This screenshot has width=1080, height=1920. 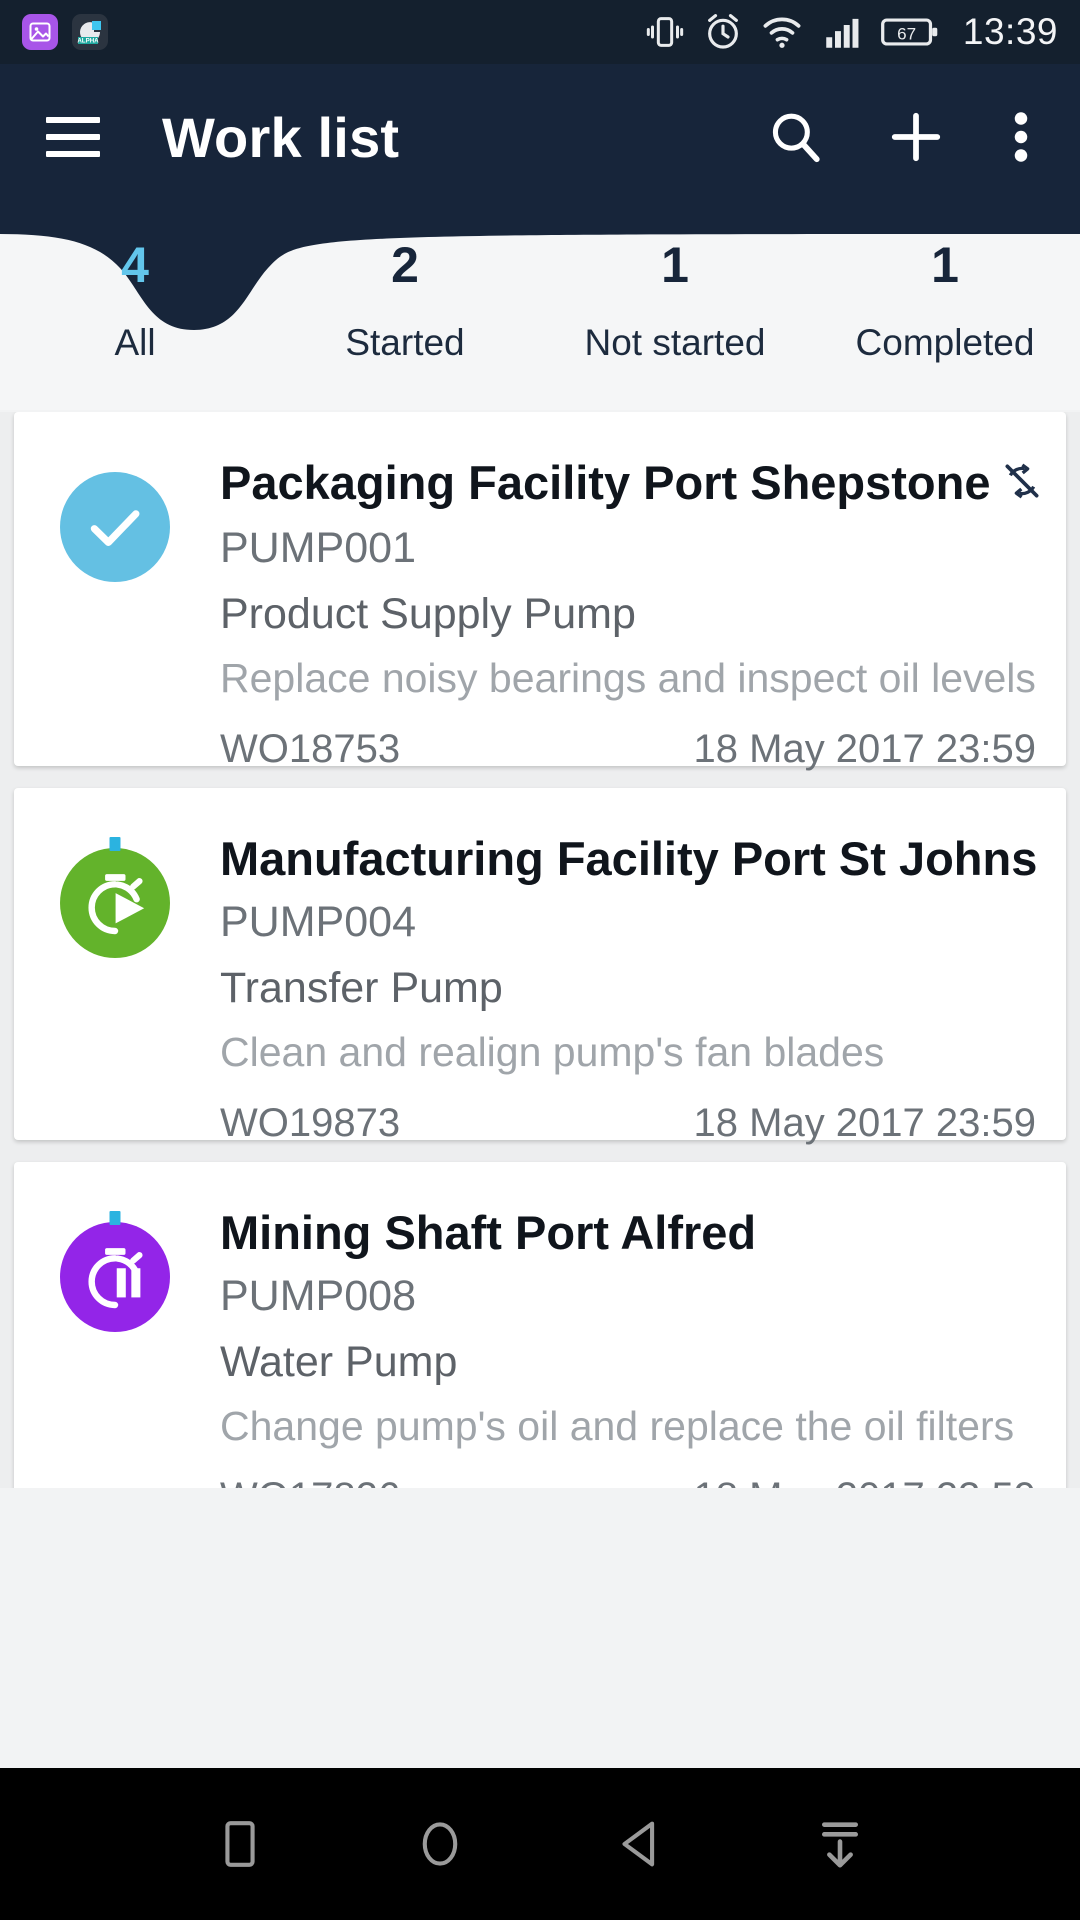 What do you see at coordinates (405, 265) in the screenshot?
I see `tab-started-count: 2` at bounding box center [405, 265].